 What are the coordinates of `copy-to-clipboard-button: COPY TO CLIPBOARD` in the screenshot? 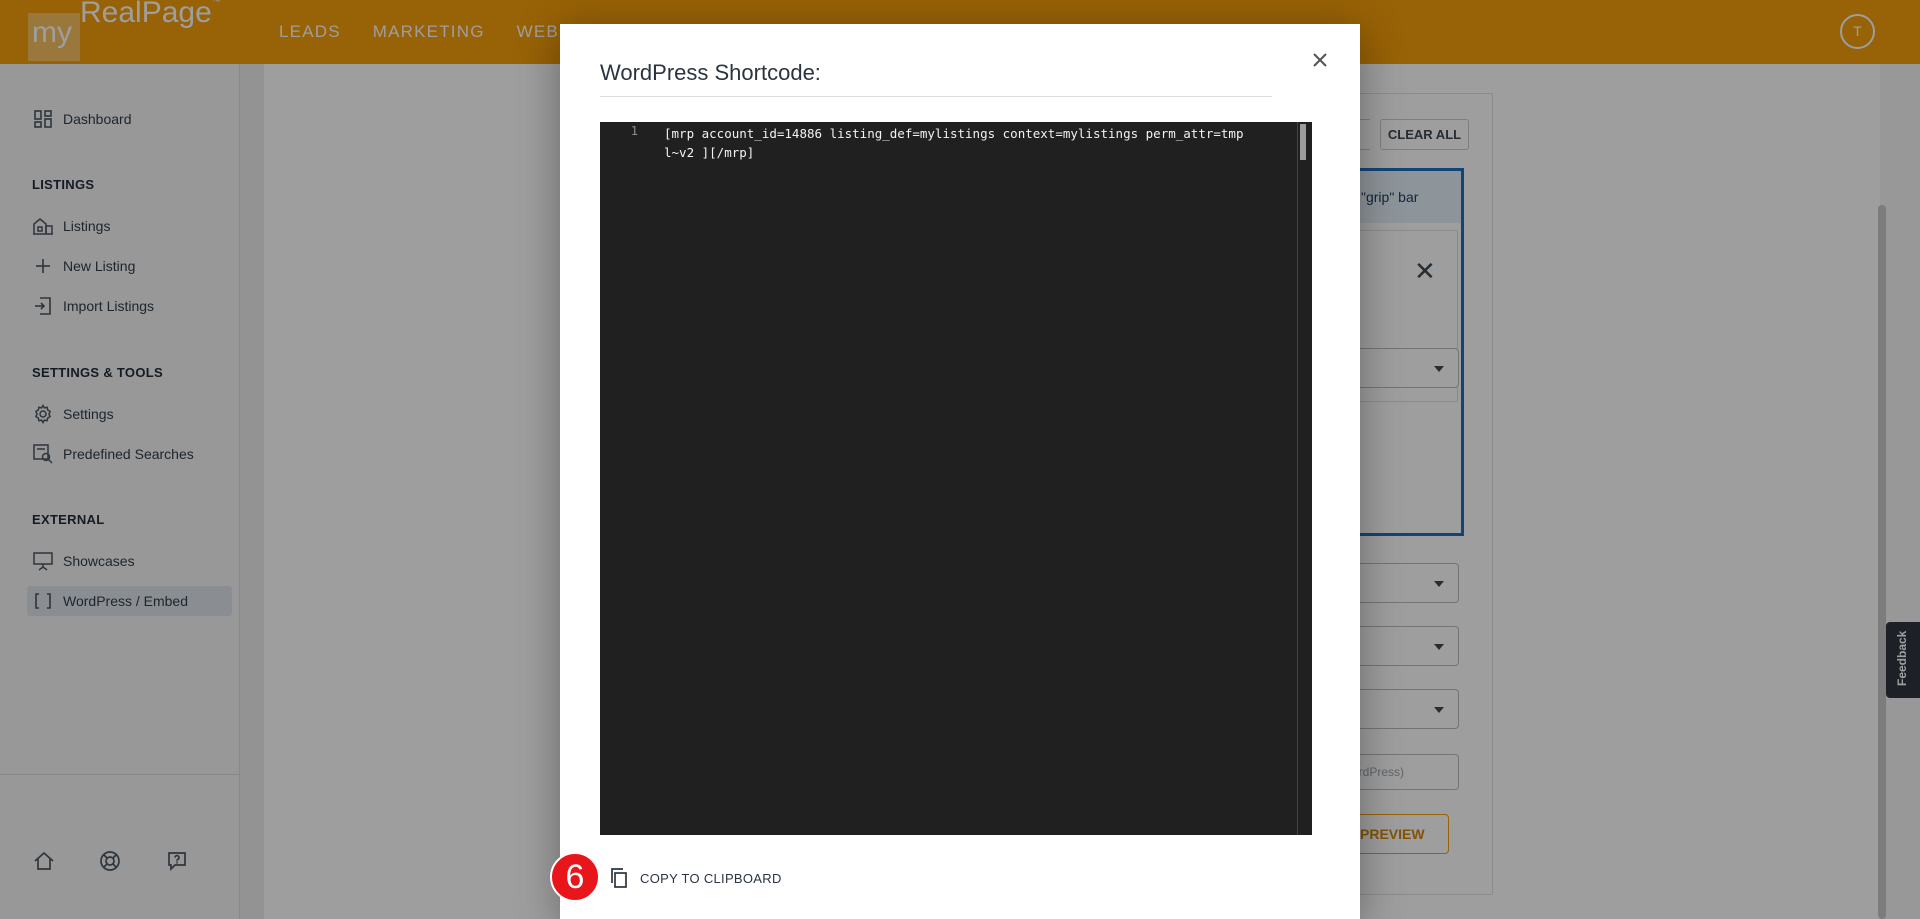 It's located at (695, 878).